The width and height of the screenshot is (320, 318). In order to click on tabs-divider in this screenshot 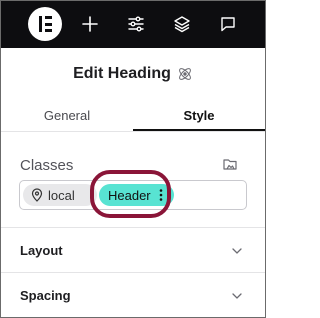, I will do `click(133, 131)`.